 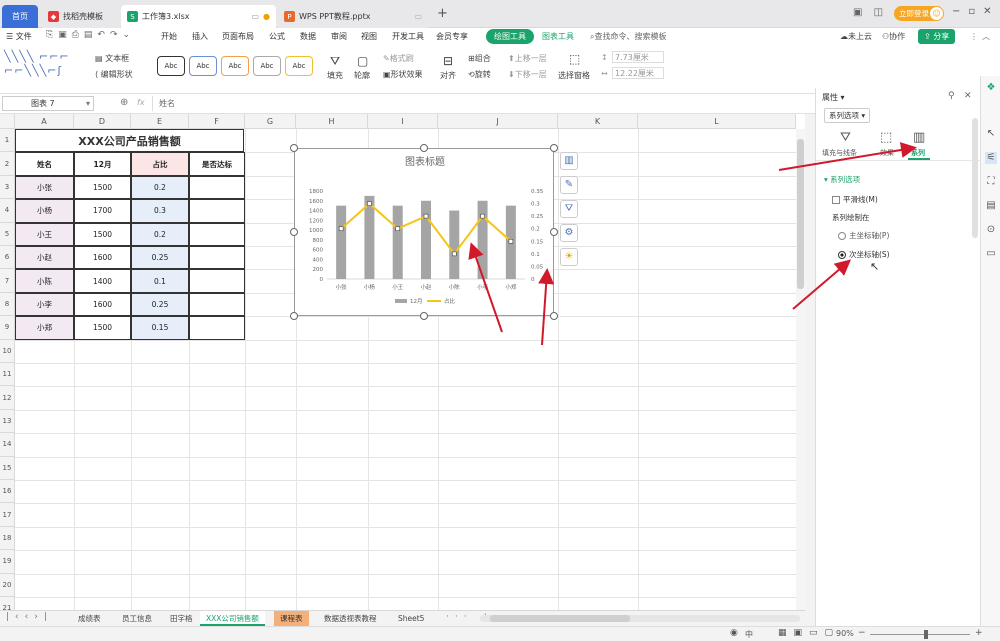 What do you see at coordinates (7, 562) in the screenshot?
I see `row-header-19: 19` at bounding box center [7, 562].